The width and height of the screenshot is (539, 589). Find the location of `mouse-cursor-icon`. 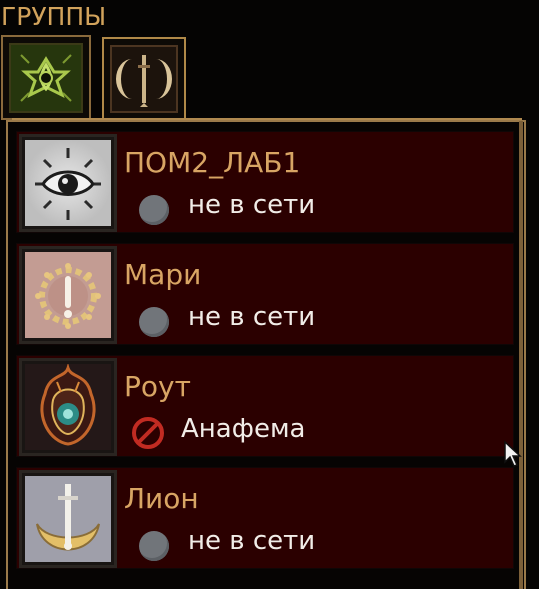

mouse-cursor-icon is located at coordinates (513, 454).